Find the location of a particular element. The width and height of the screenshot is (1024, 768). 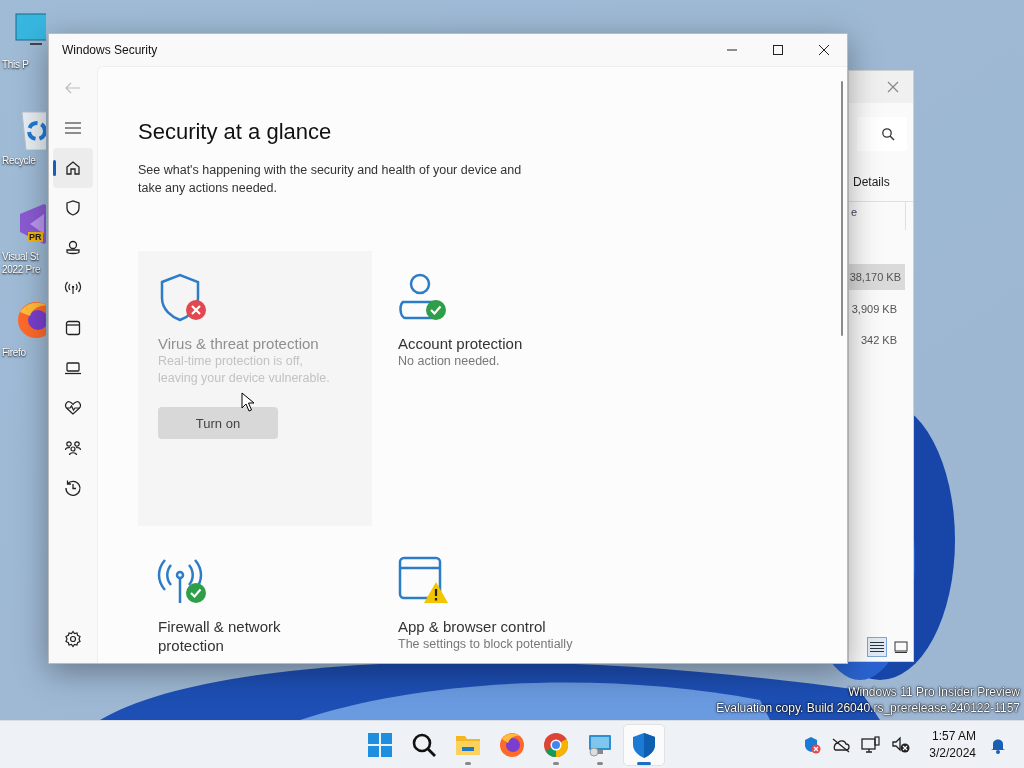

file-row: 342 KB is located at coordinates (877, 339).